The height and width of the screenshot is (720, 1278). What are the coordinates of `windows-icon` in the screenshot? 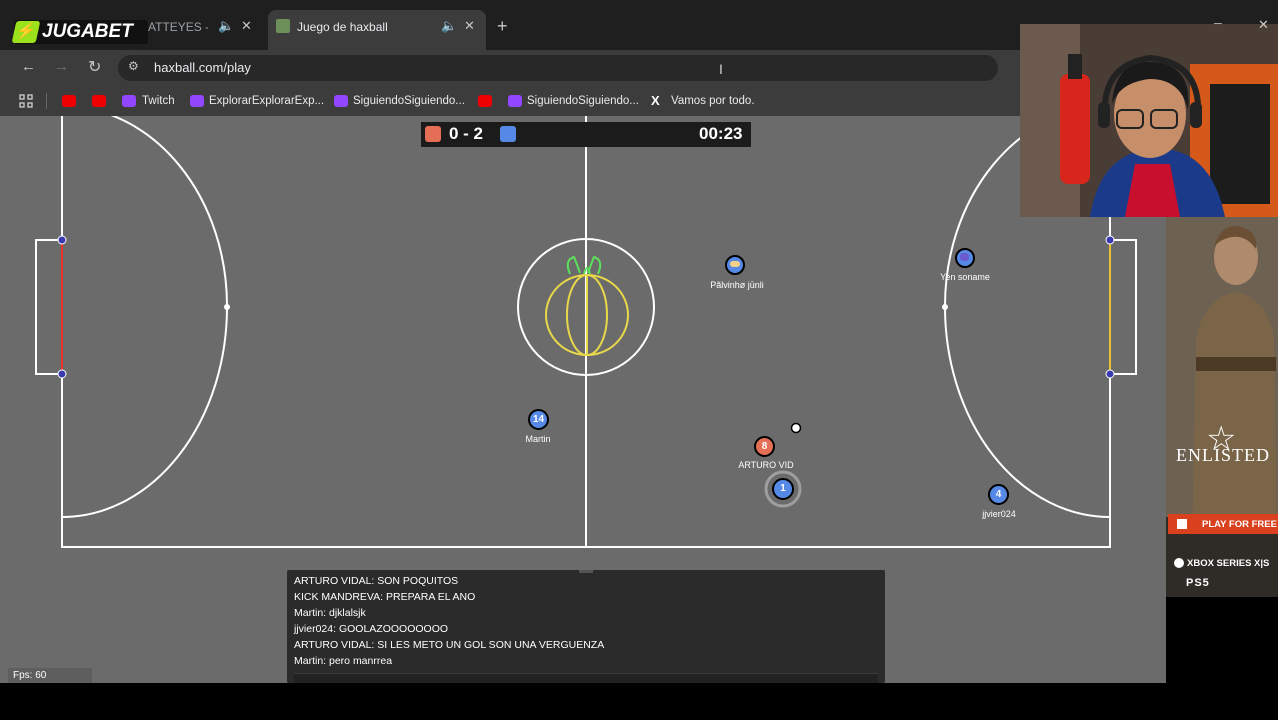 It's located at (1182, 524).